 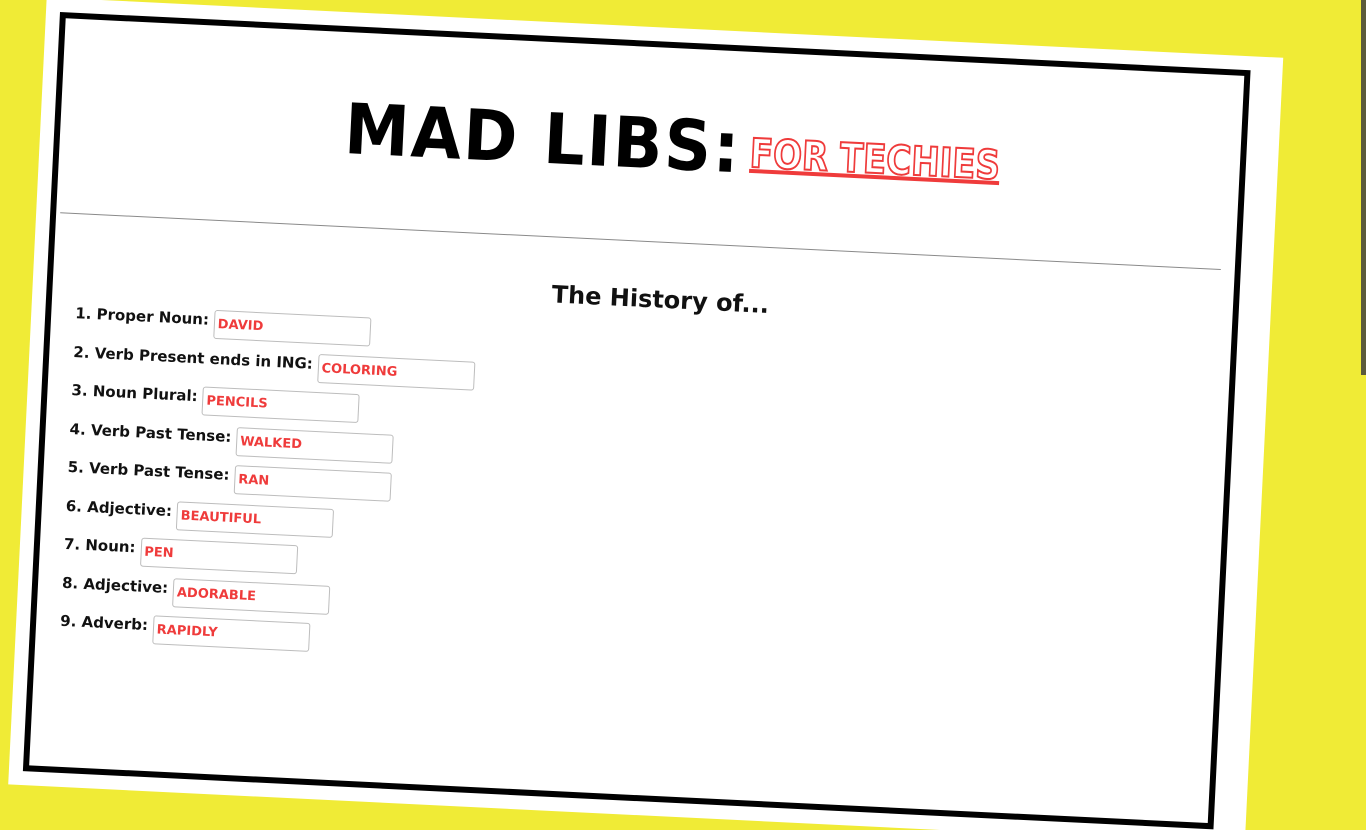 I want to click on window-edge, so click(x=1363, y=187).